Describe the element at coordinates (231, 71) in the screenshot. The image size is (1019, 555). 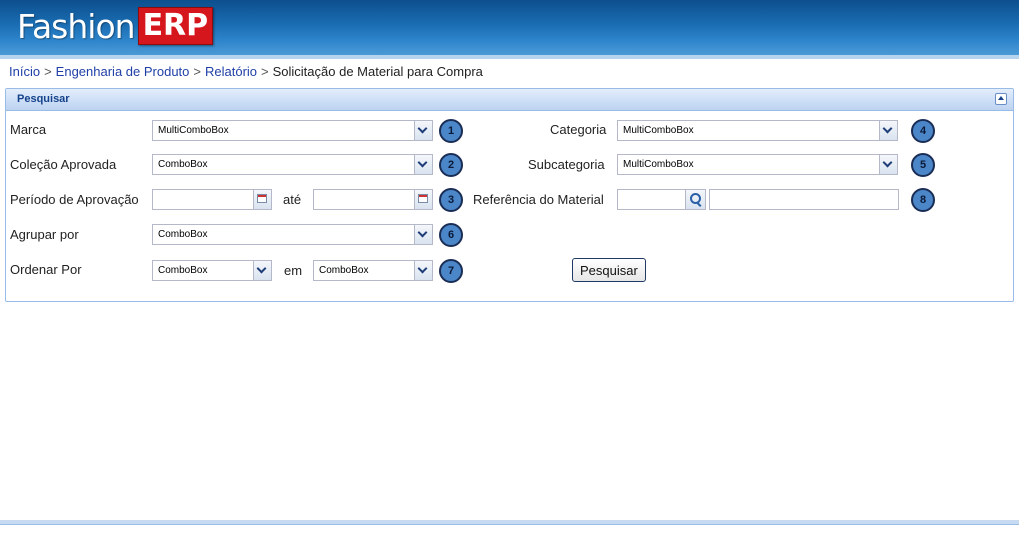
I see `breadcrumb-link-relatorio: Relatório` at that location.